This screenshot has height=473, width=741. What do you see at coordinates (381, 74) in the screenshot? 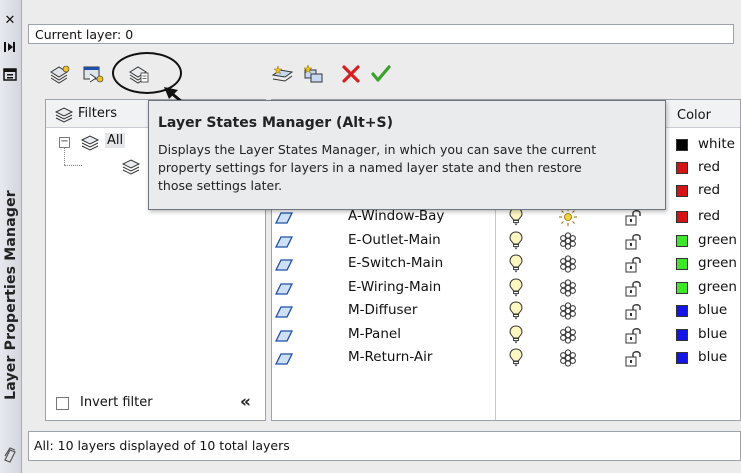
I see `set-current-icon` at bounding box center [381, 74].